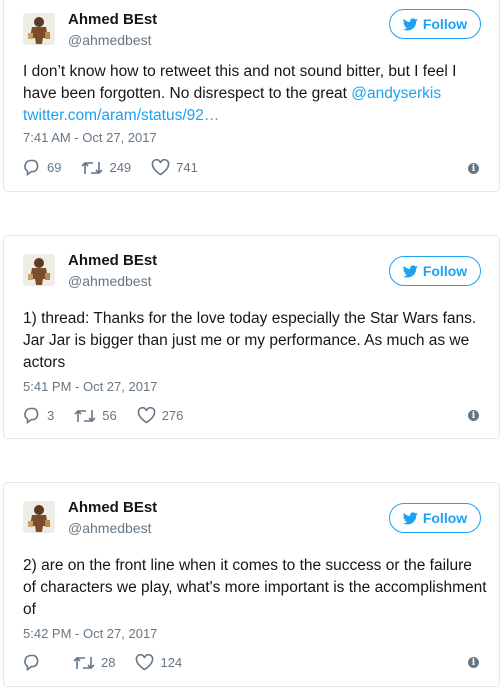 The width and height of the screenshot is (503, 687). I want to click on tweet-timestamp: 5:41 PM - Oct 27, 2017, so click(90, 386).